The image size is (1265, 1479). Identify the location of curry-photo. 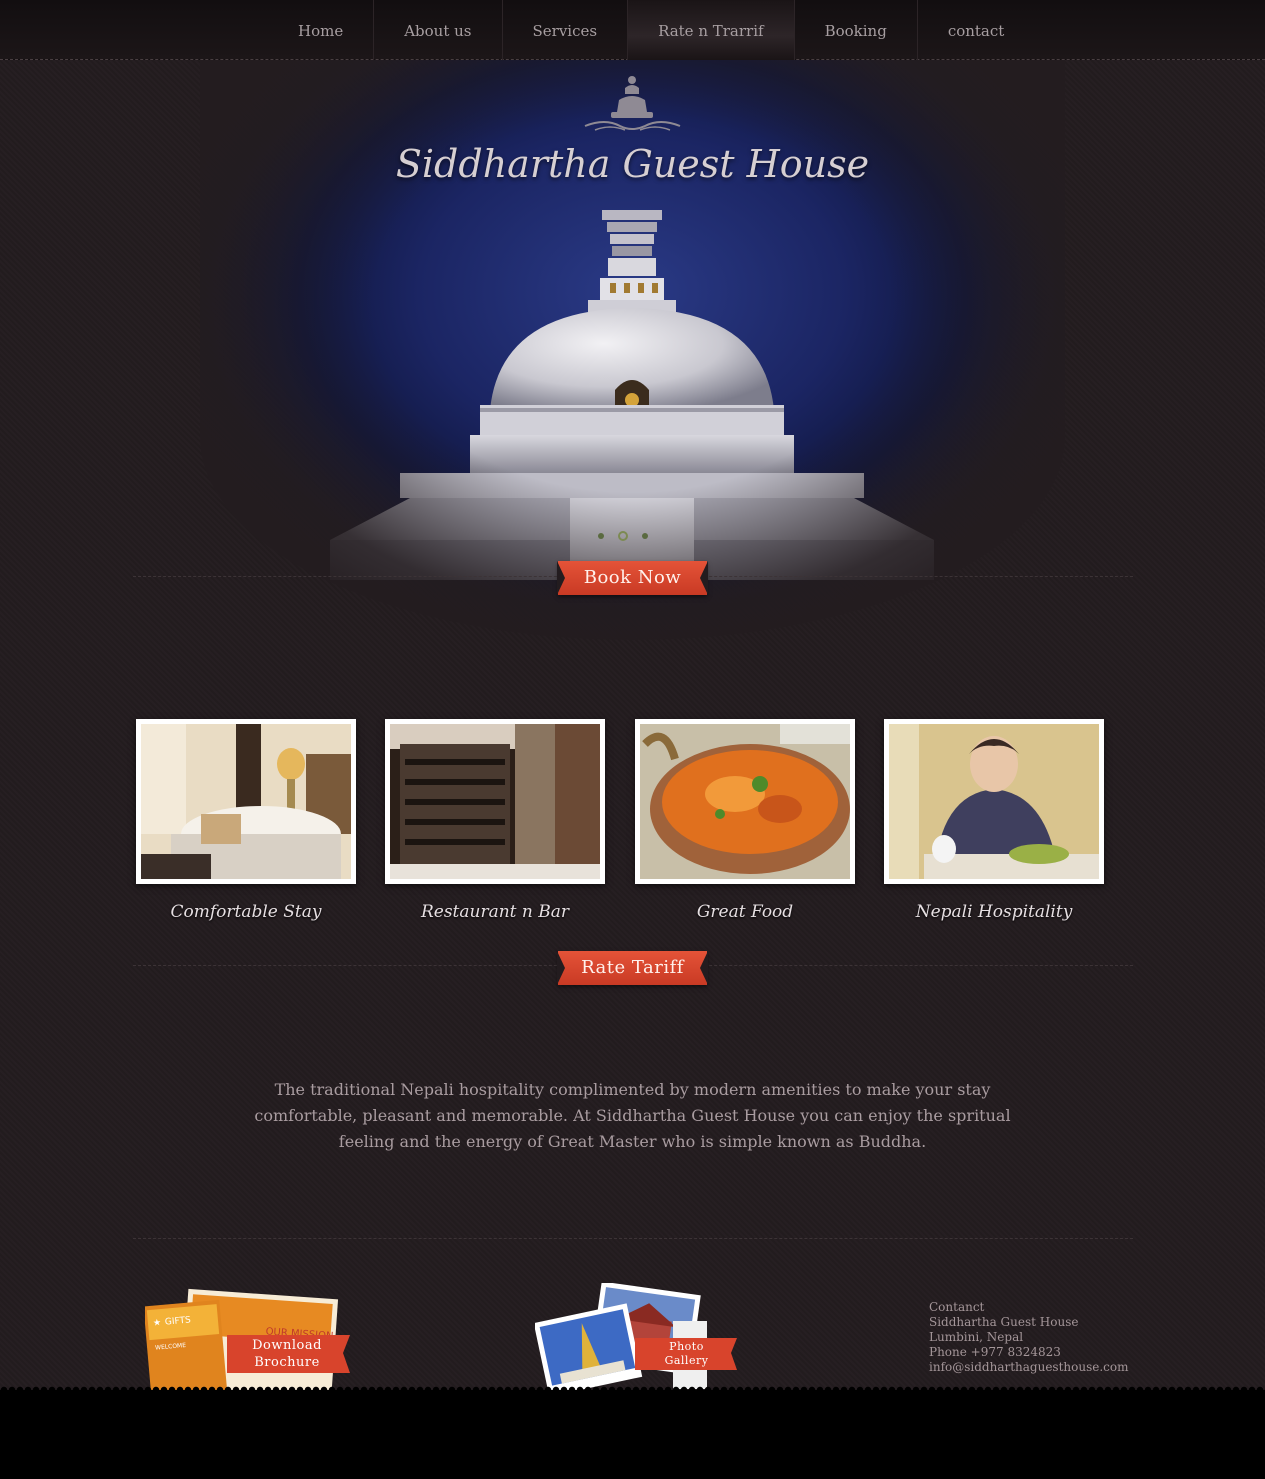
(745, 801).